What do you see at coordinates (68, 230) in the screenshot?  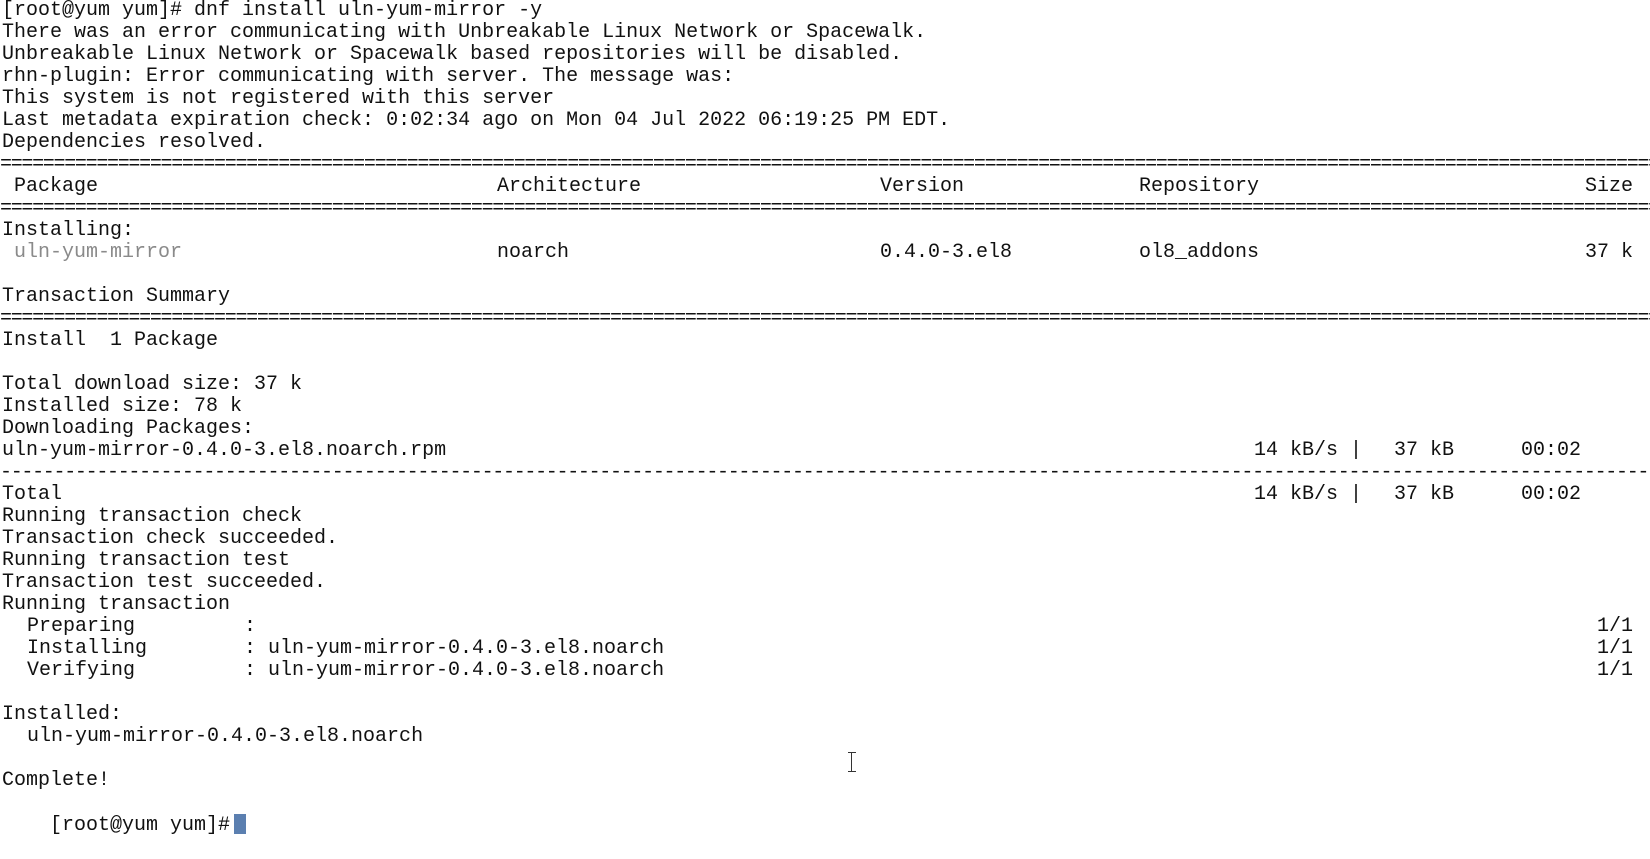 I see `section-label: Installing:` at bounding box center [68, 230].